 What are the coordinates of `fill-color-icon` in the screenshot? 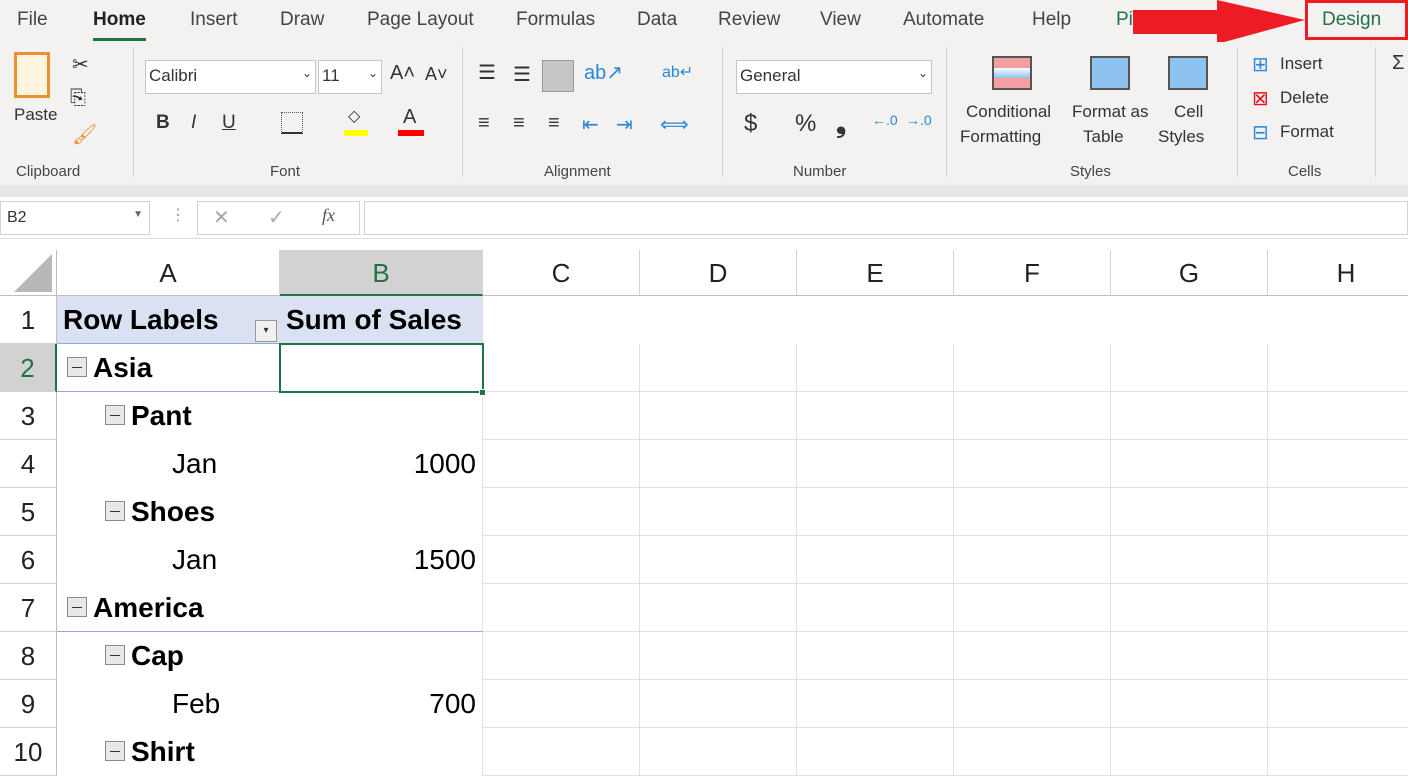 It's located at (356, 133).